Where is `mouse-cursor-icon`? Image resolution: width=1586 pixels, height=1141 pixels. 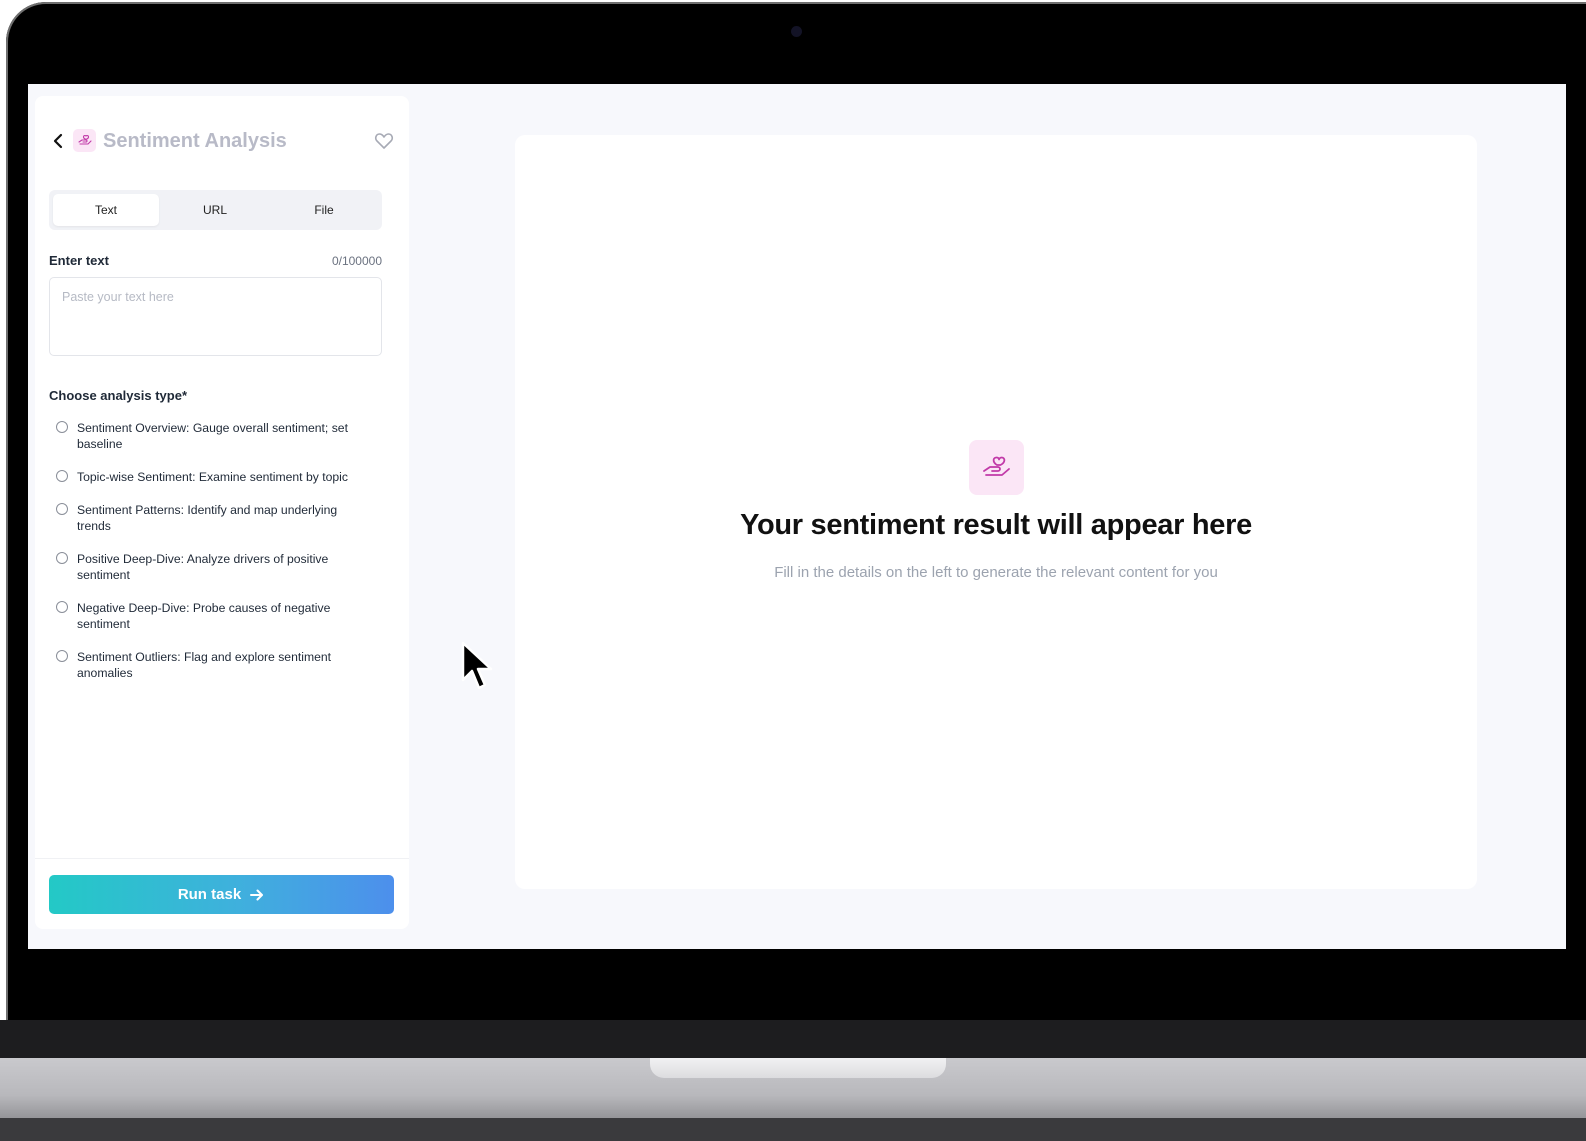
mouse-cursor-icon is located at coordinates (477, 665).